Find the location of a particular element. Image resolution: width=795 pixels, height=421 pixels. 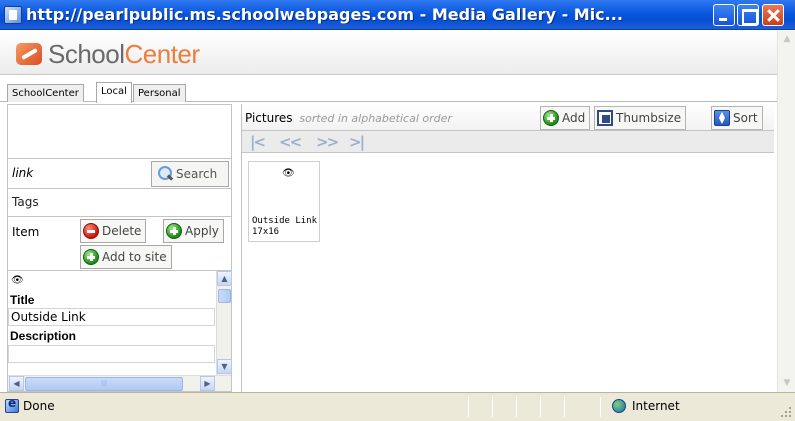

add-to-site-icon is located at coordinates (91, 257).